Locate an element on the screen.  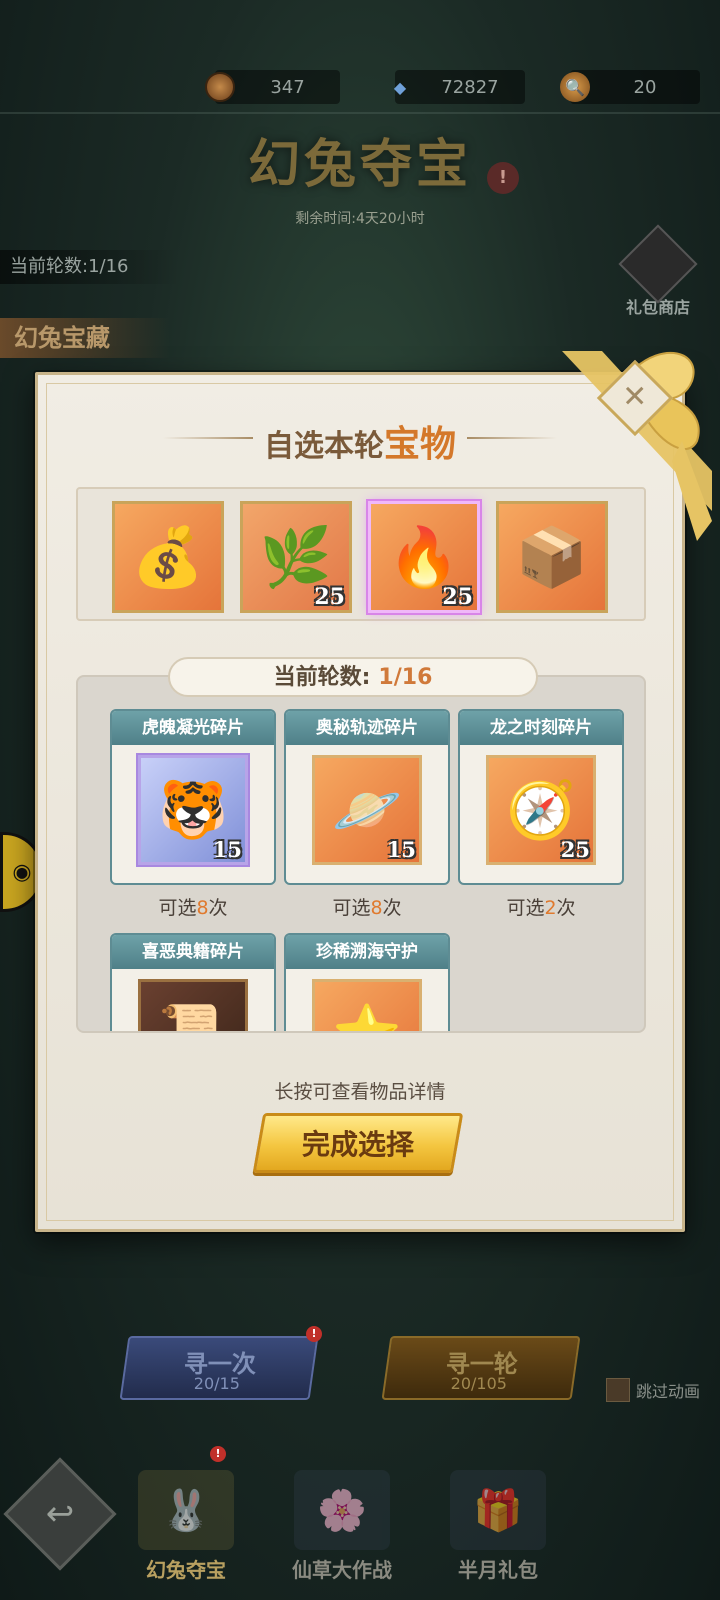
book-shard-icon: 📜 is located at coordinates (193, 1016).